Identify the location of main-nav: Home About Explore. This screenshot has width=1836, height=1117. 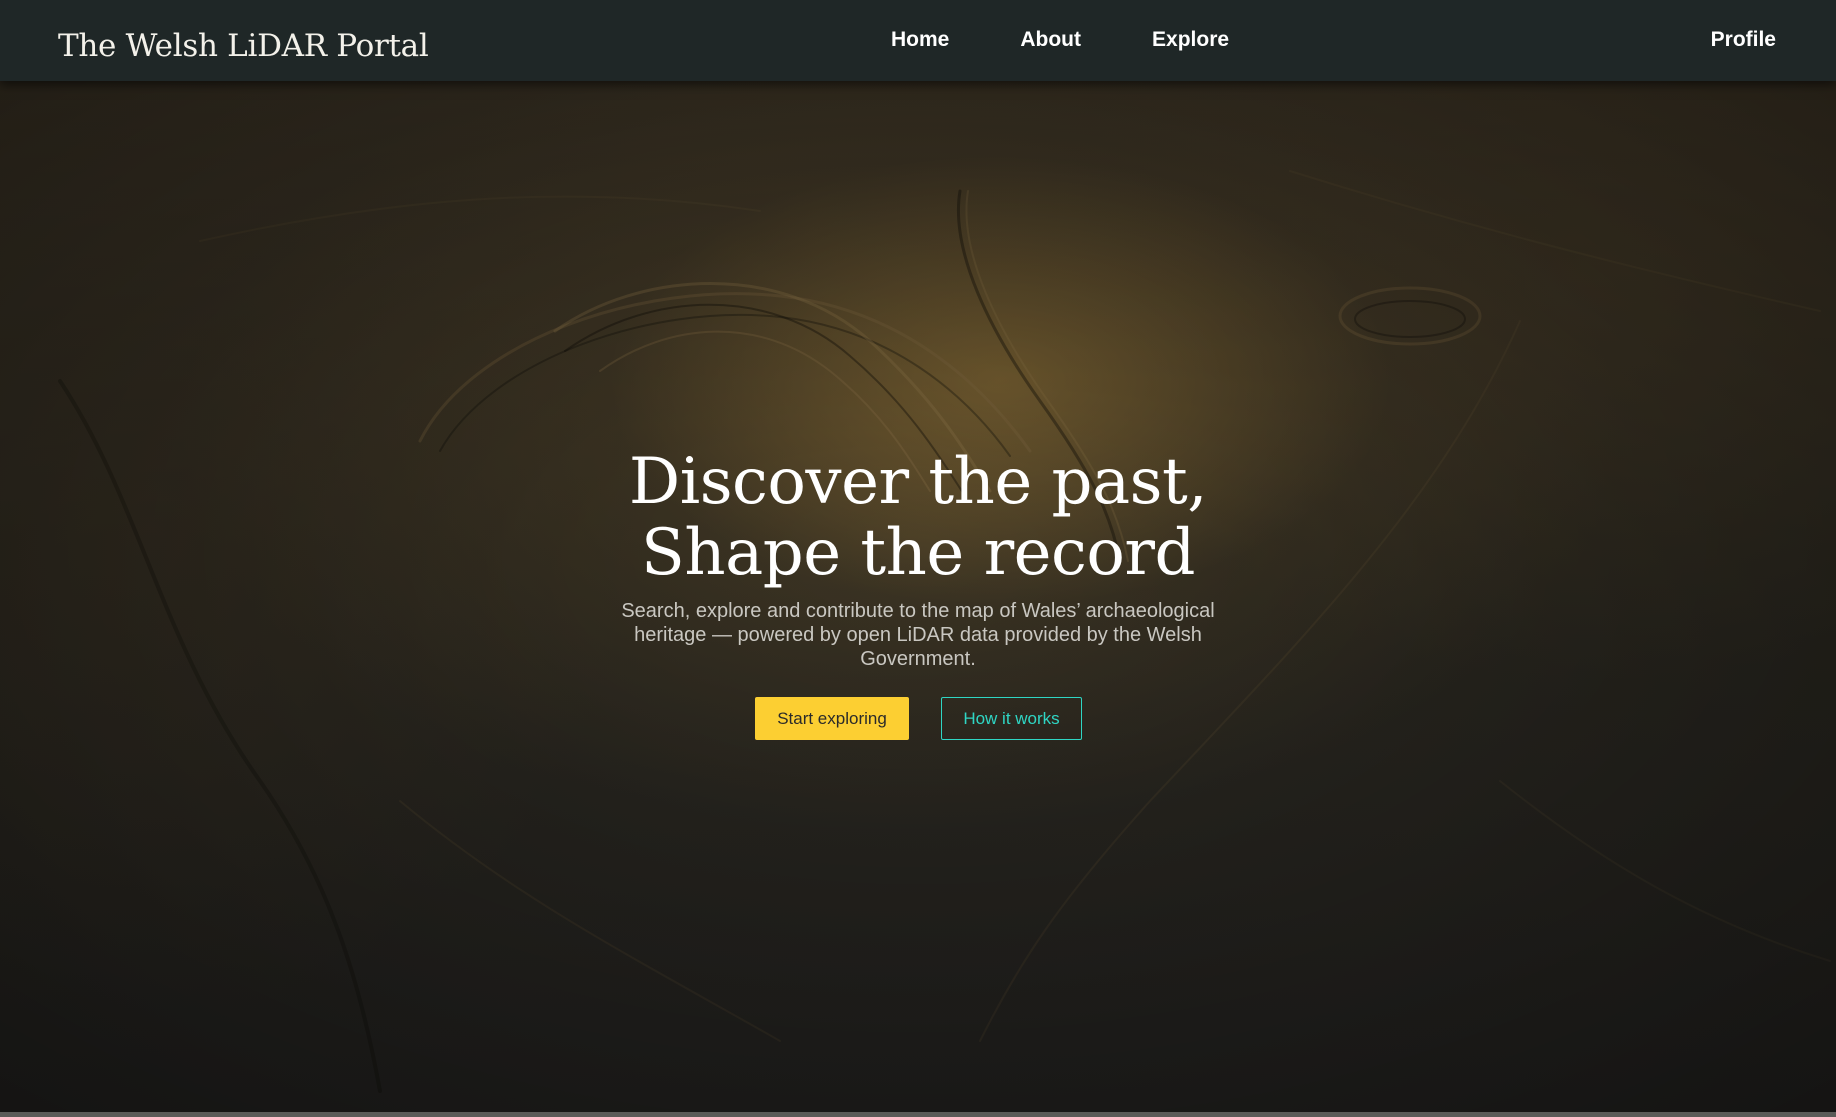
(1060, 40).